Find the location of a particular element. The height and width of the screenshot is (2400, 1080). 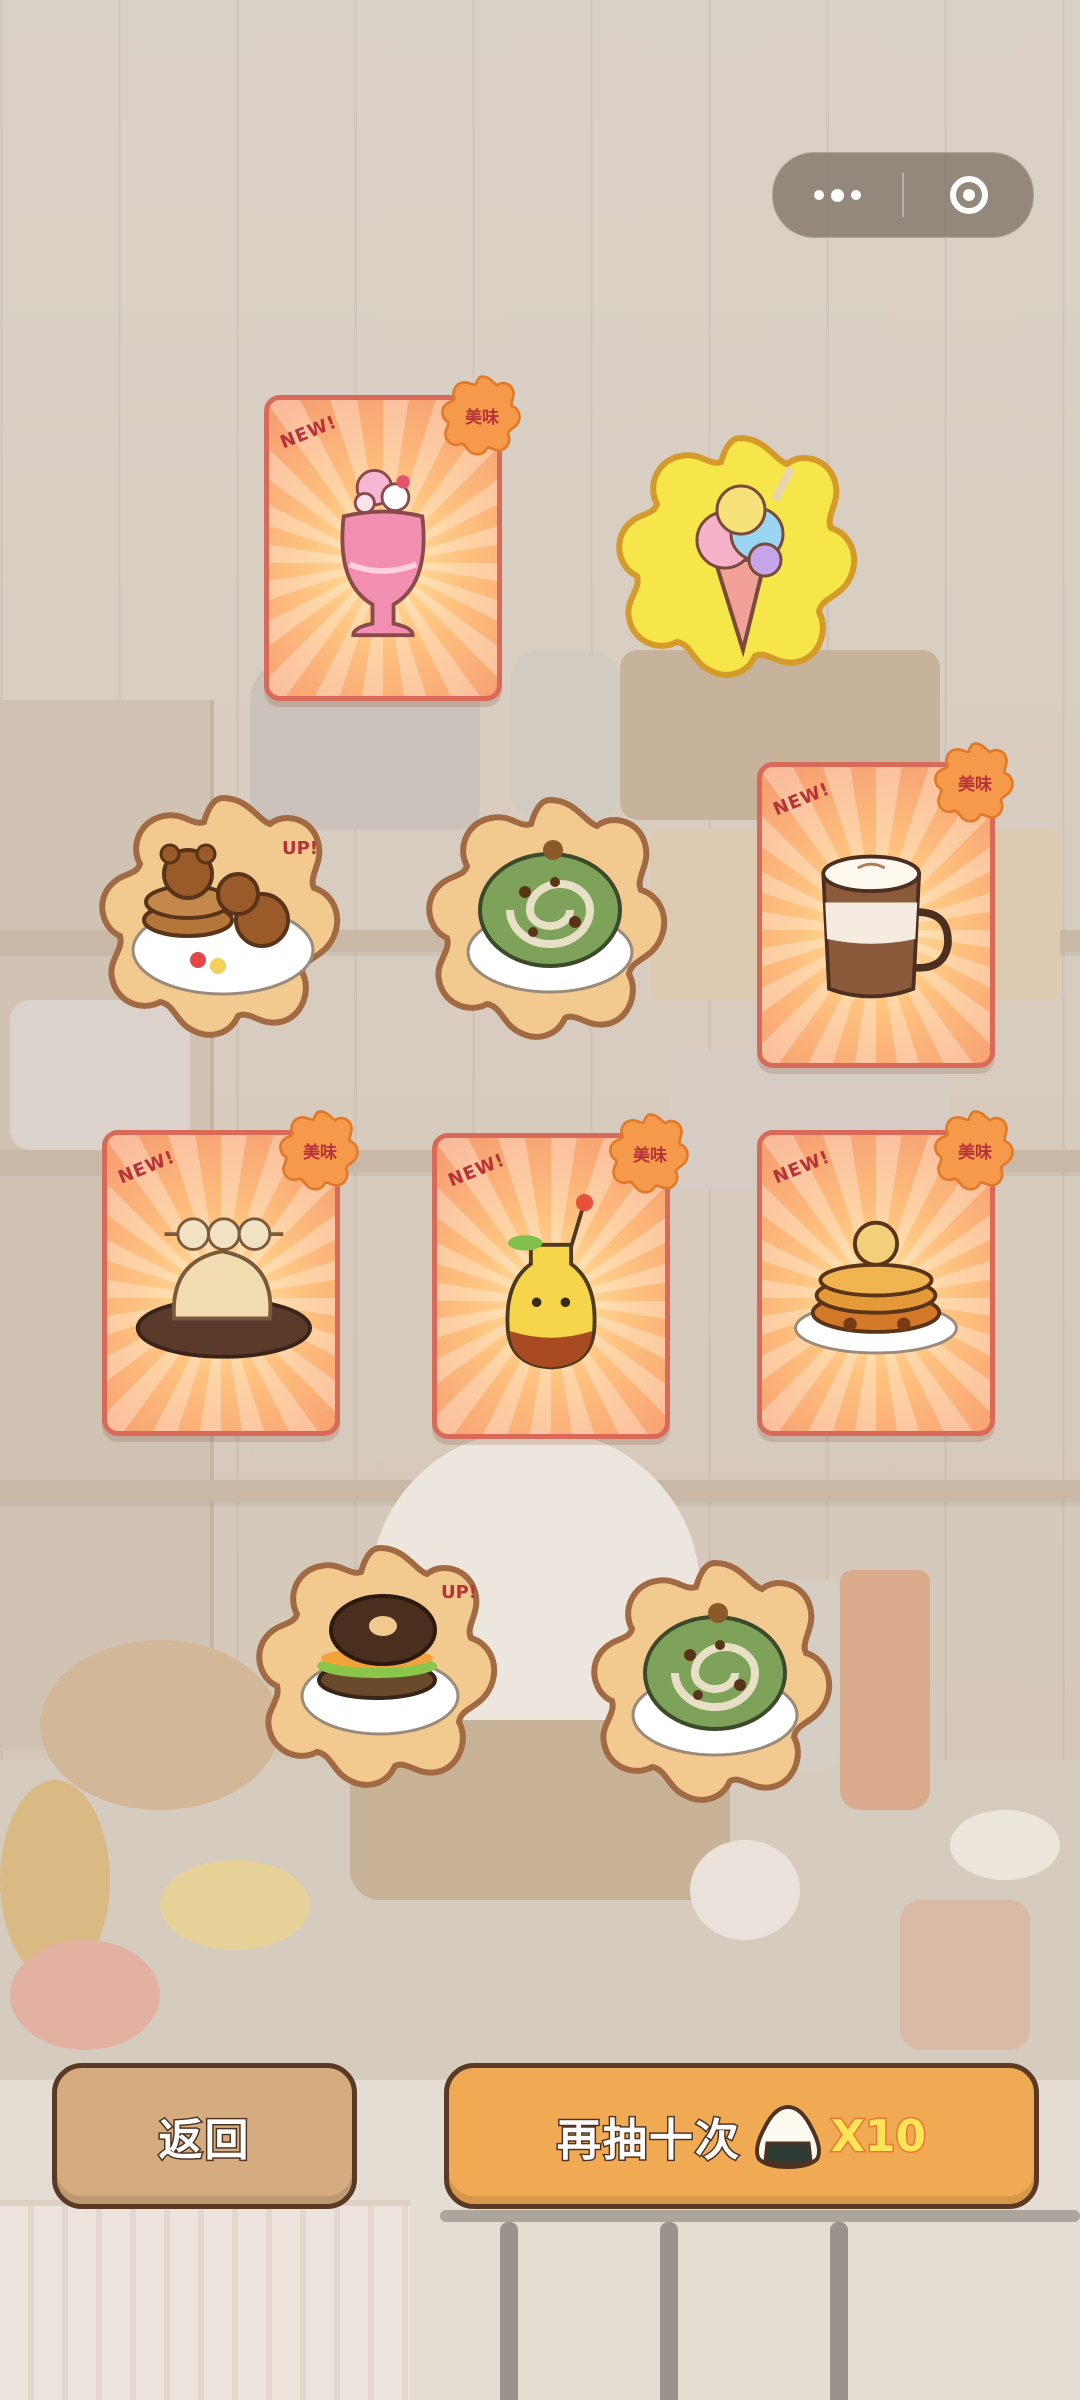

back-button: 返回 is located at coordinates (204, 2136).